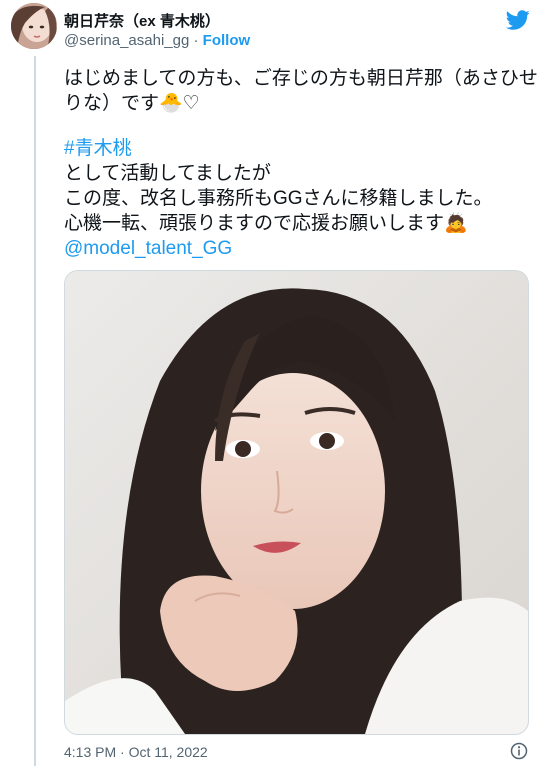  I want to click on info-icon, so click(519, 751).